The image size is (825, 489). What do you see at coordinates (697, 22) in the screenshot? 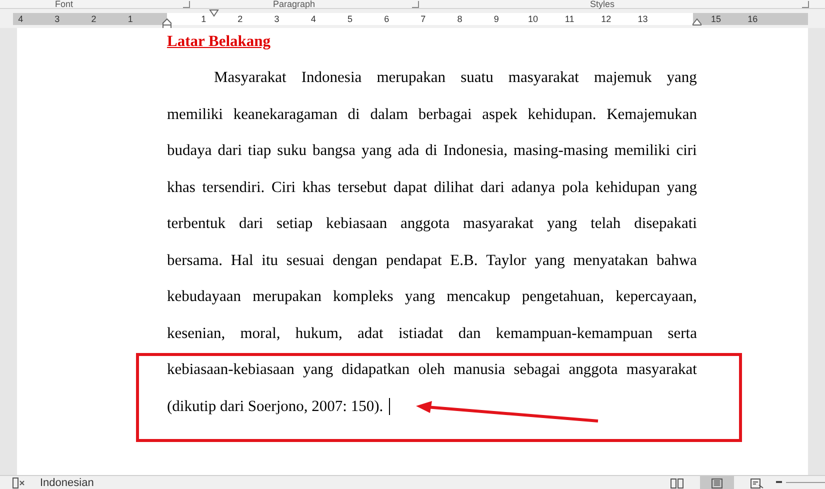
I see `right-indent-icon` at bounding box center [697, 22].